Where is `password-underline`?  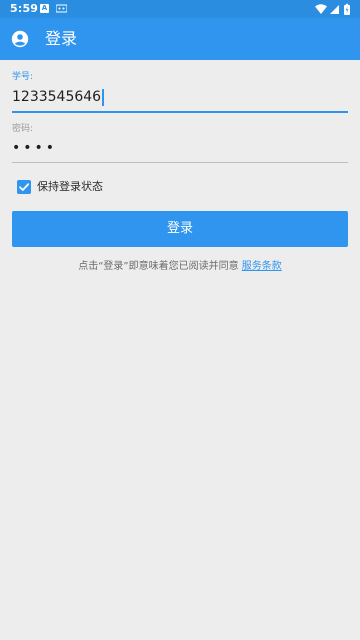
password-underline is located at coordinates (180, 162).